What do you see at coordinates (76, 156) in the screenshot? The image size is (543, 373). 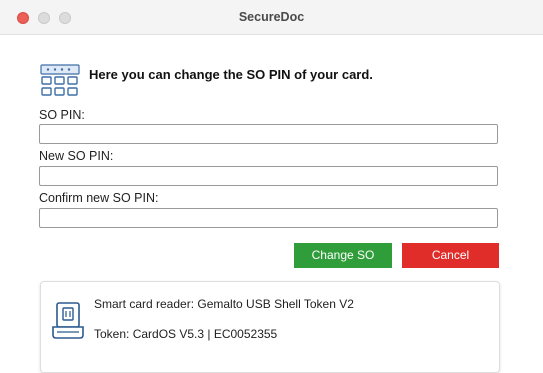 I see `new-so-pin-label: New SO PIN:` at bounding box center [76, 156].